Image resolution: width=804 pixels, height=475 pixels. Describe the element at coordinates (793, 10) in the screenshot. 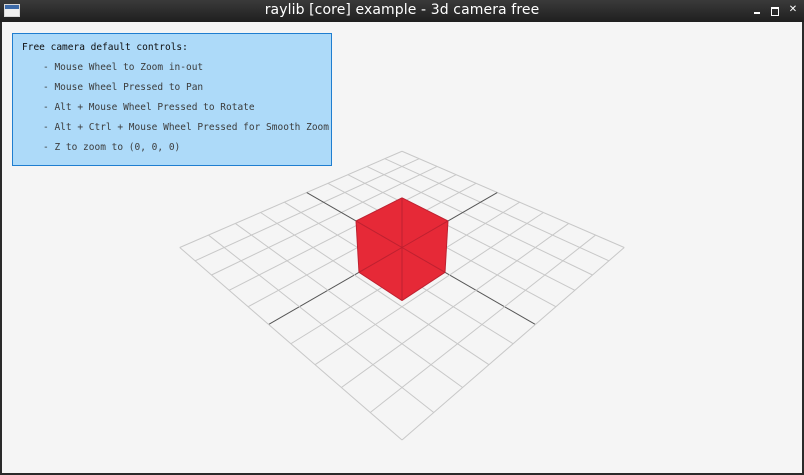

I see `close-button` at that location.